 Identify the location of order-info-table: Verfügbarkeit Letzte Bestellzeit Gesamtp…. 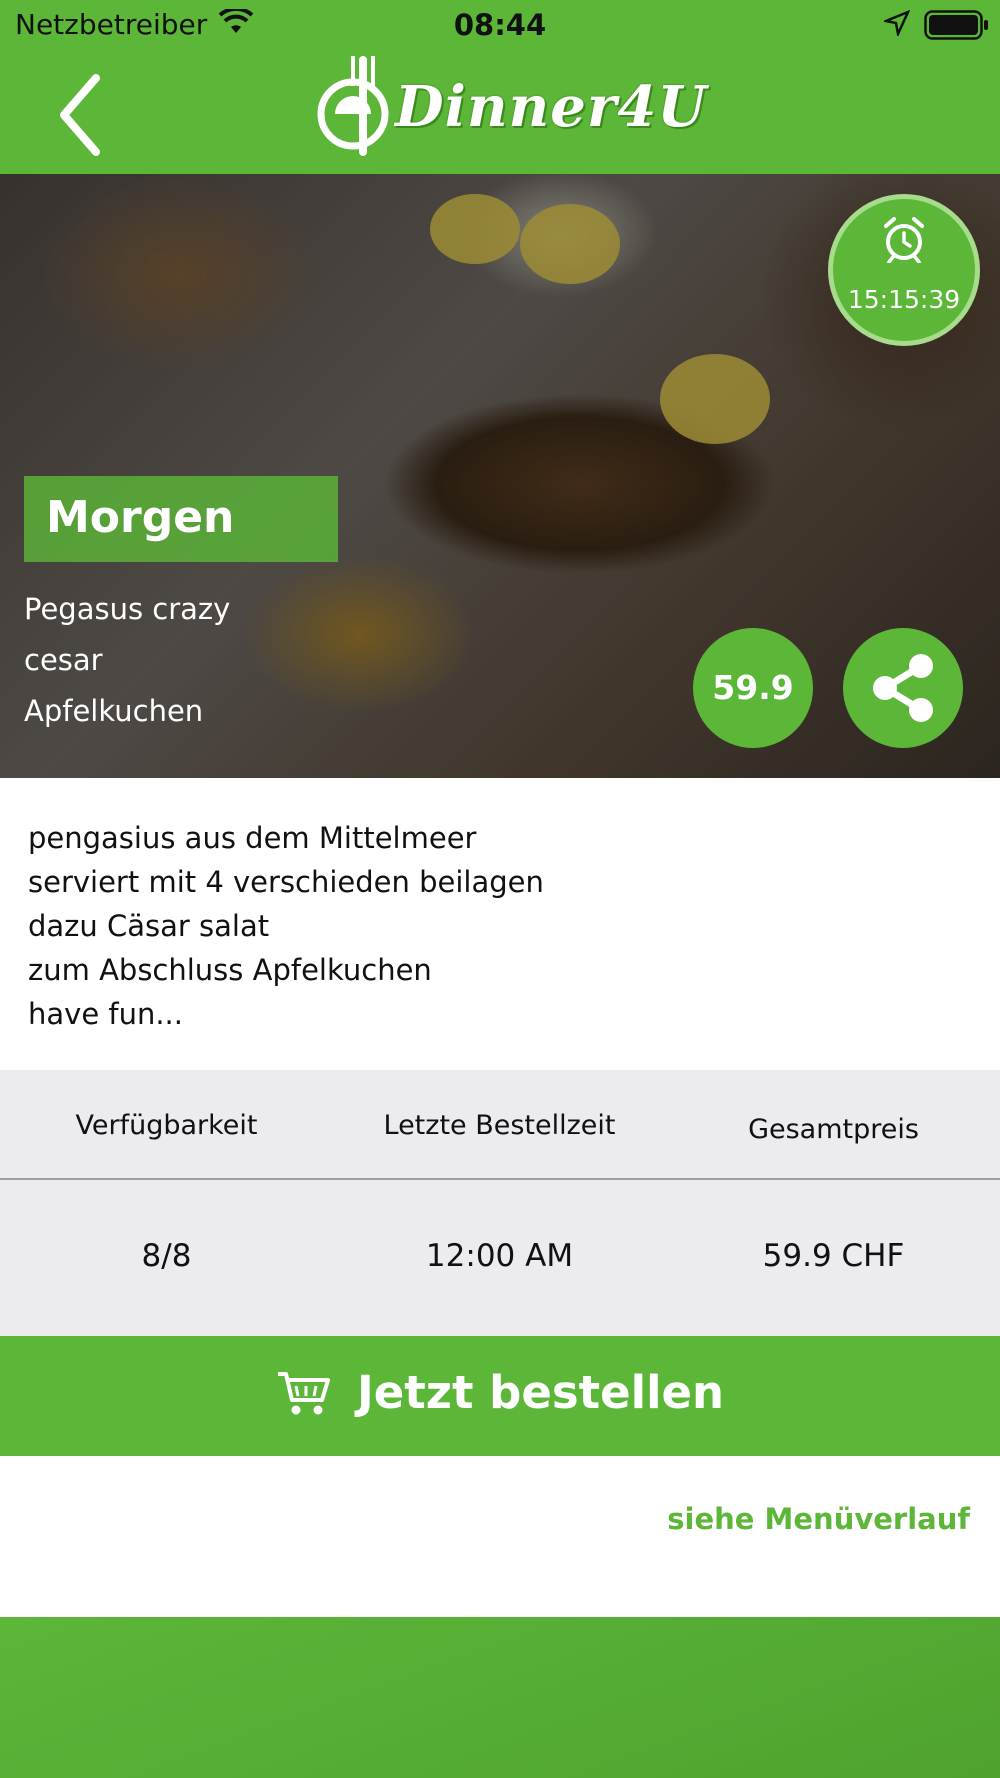
(500, 1203).